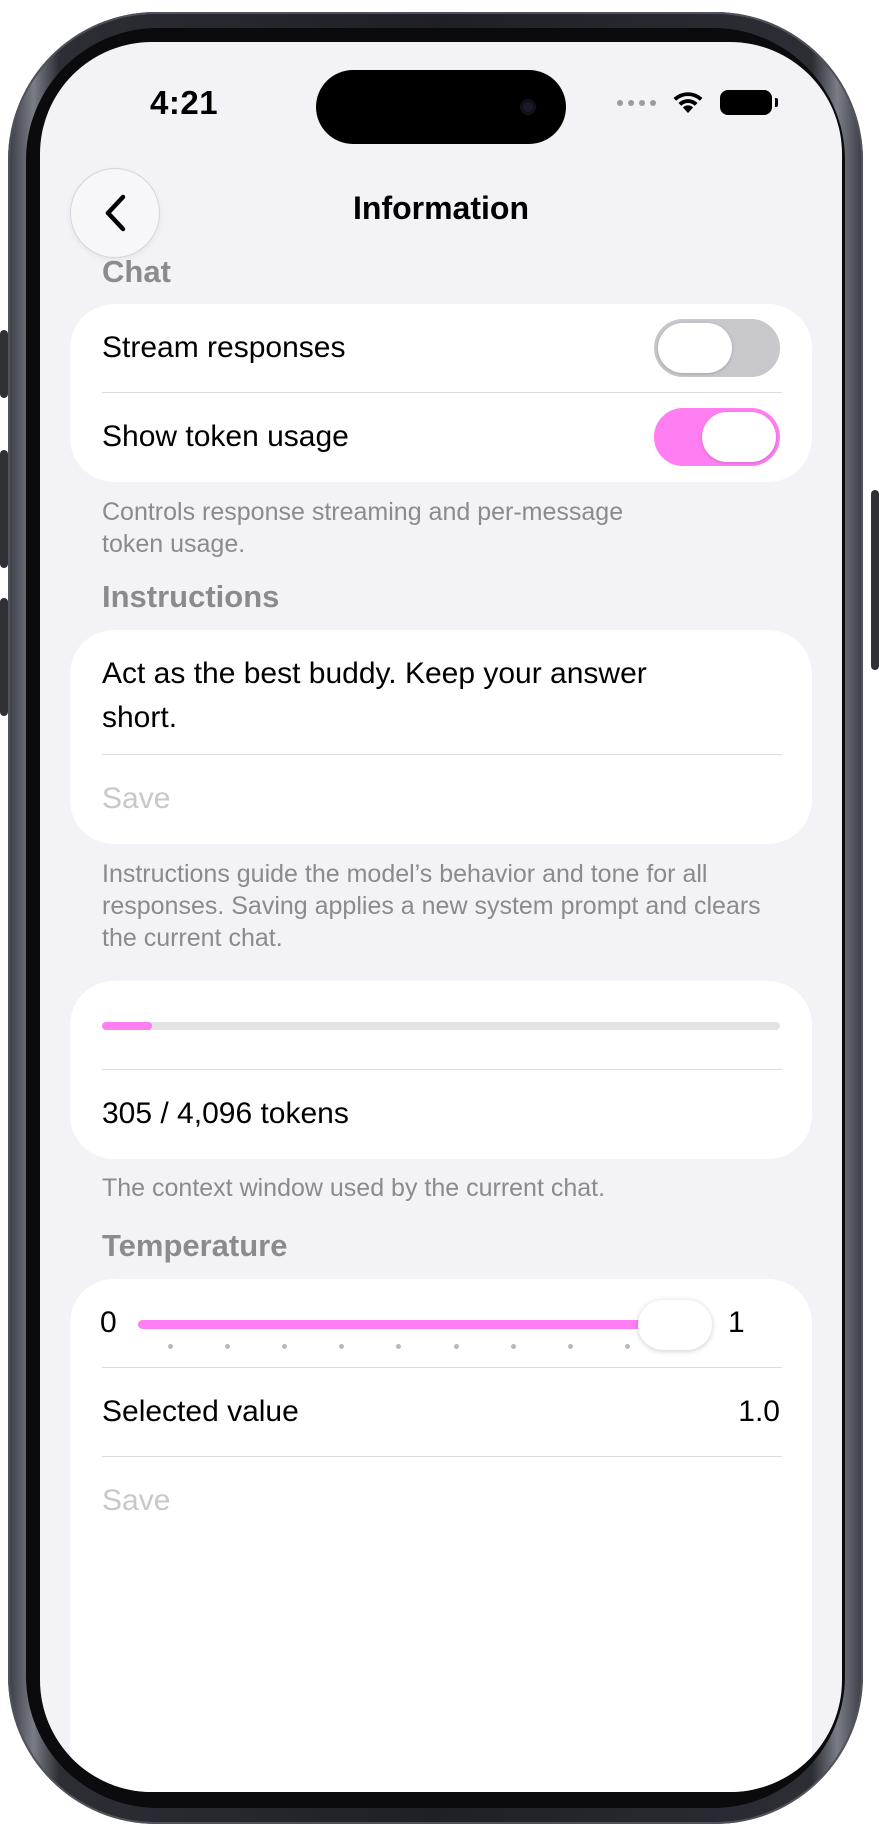 The image size is (879, 1832). I want to click on instructions-save-row: Save, so click(441, 799).